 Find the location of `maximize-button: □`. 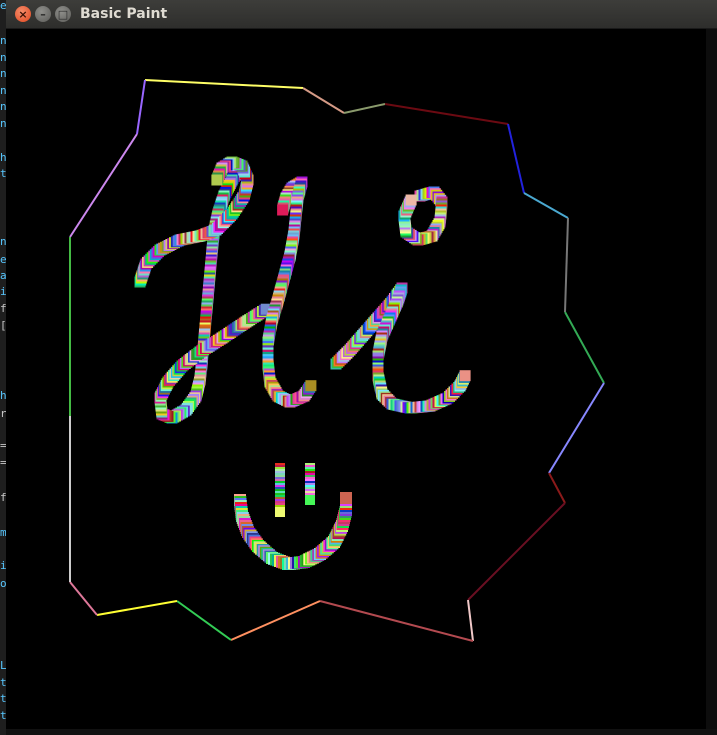

maximize-button: □ is located at coordinates (63, 14).